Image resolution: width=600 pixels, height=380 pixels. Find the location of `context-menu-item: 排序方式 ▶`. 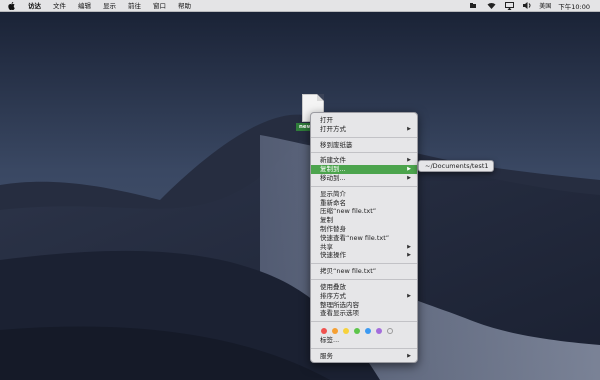

context-menu-item: 排序方式 ▶ is located at coordinates (364, 296).